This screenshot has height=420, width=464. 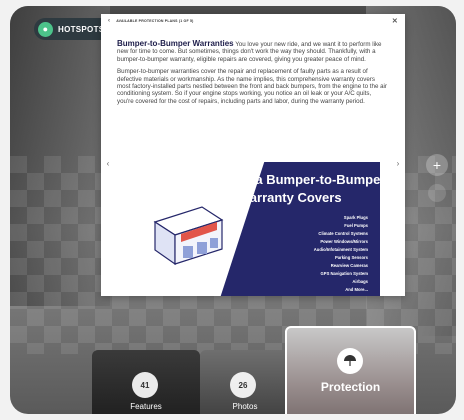 I want to click on back-arrow-icon: ‹, so click(x=109, y=21).